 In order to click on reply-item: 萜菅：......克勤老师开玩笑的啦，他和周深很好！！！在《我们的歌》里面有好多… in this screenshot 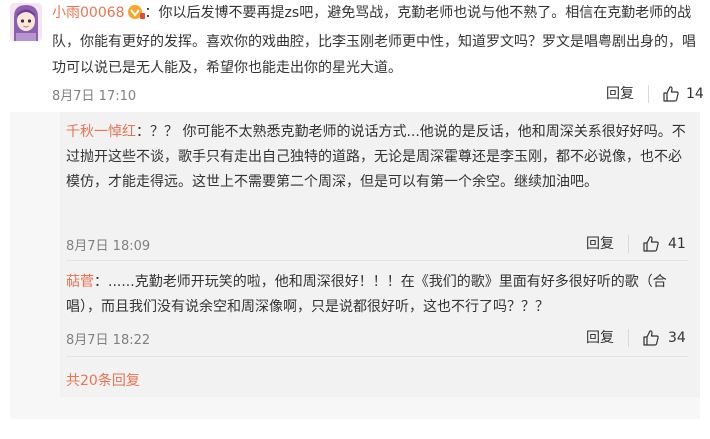, I will do `click(377, 295)`.